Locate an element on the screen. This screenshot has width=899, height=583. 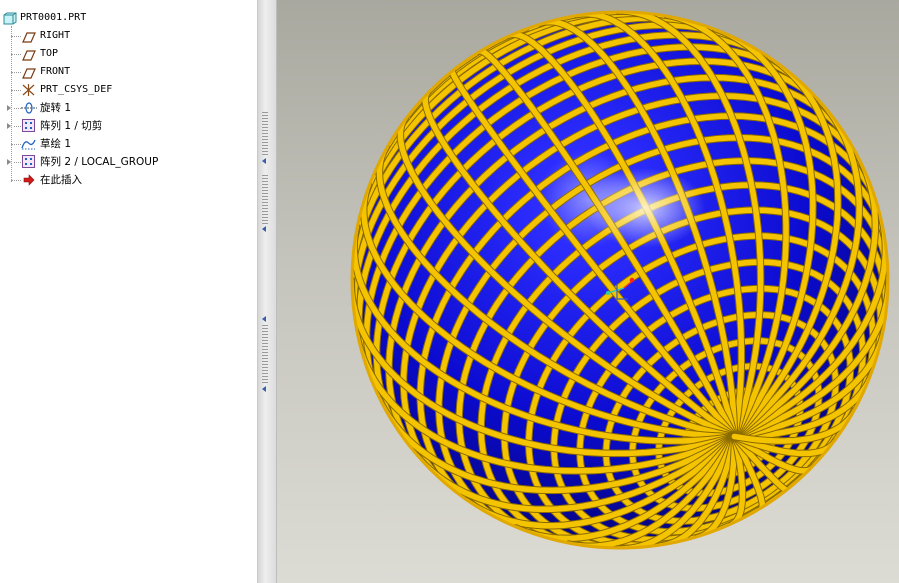
tree-item-pattern-2: 阵列 2 / LOCAL_GROUP is located at coordinates (125, 162).